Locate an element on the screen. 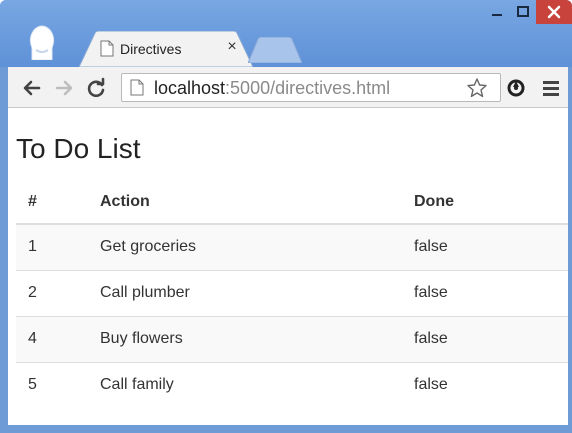  new-tab-button is located at coordinates (275, 50).